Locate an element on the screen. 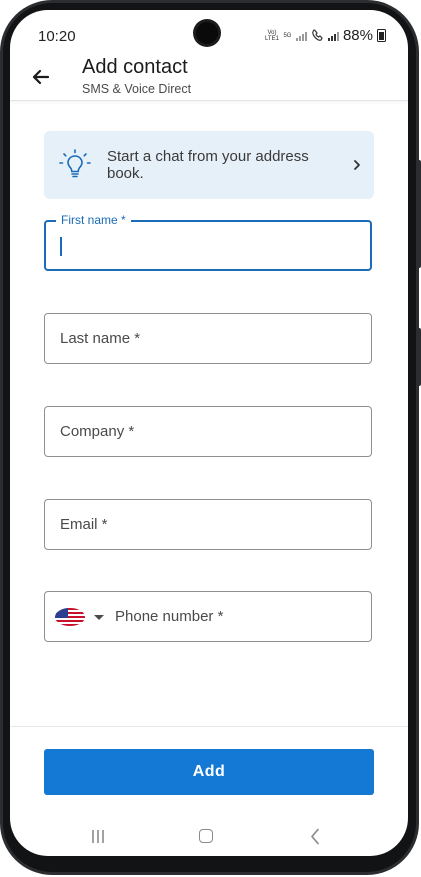 The width and height of the screenshot is (421, 877). lightbulb-icon is located at coordinates (75, 163).